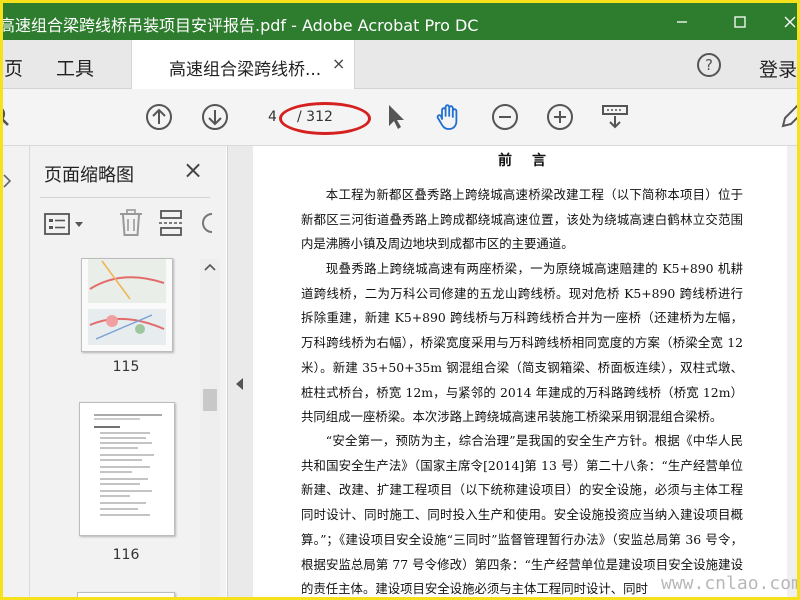 This screenshot has height=600, width=800. I want to click on thumbnail-scrollbar, so click(210, 428).